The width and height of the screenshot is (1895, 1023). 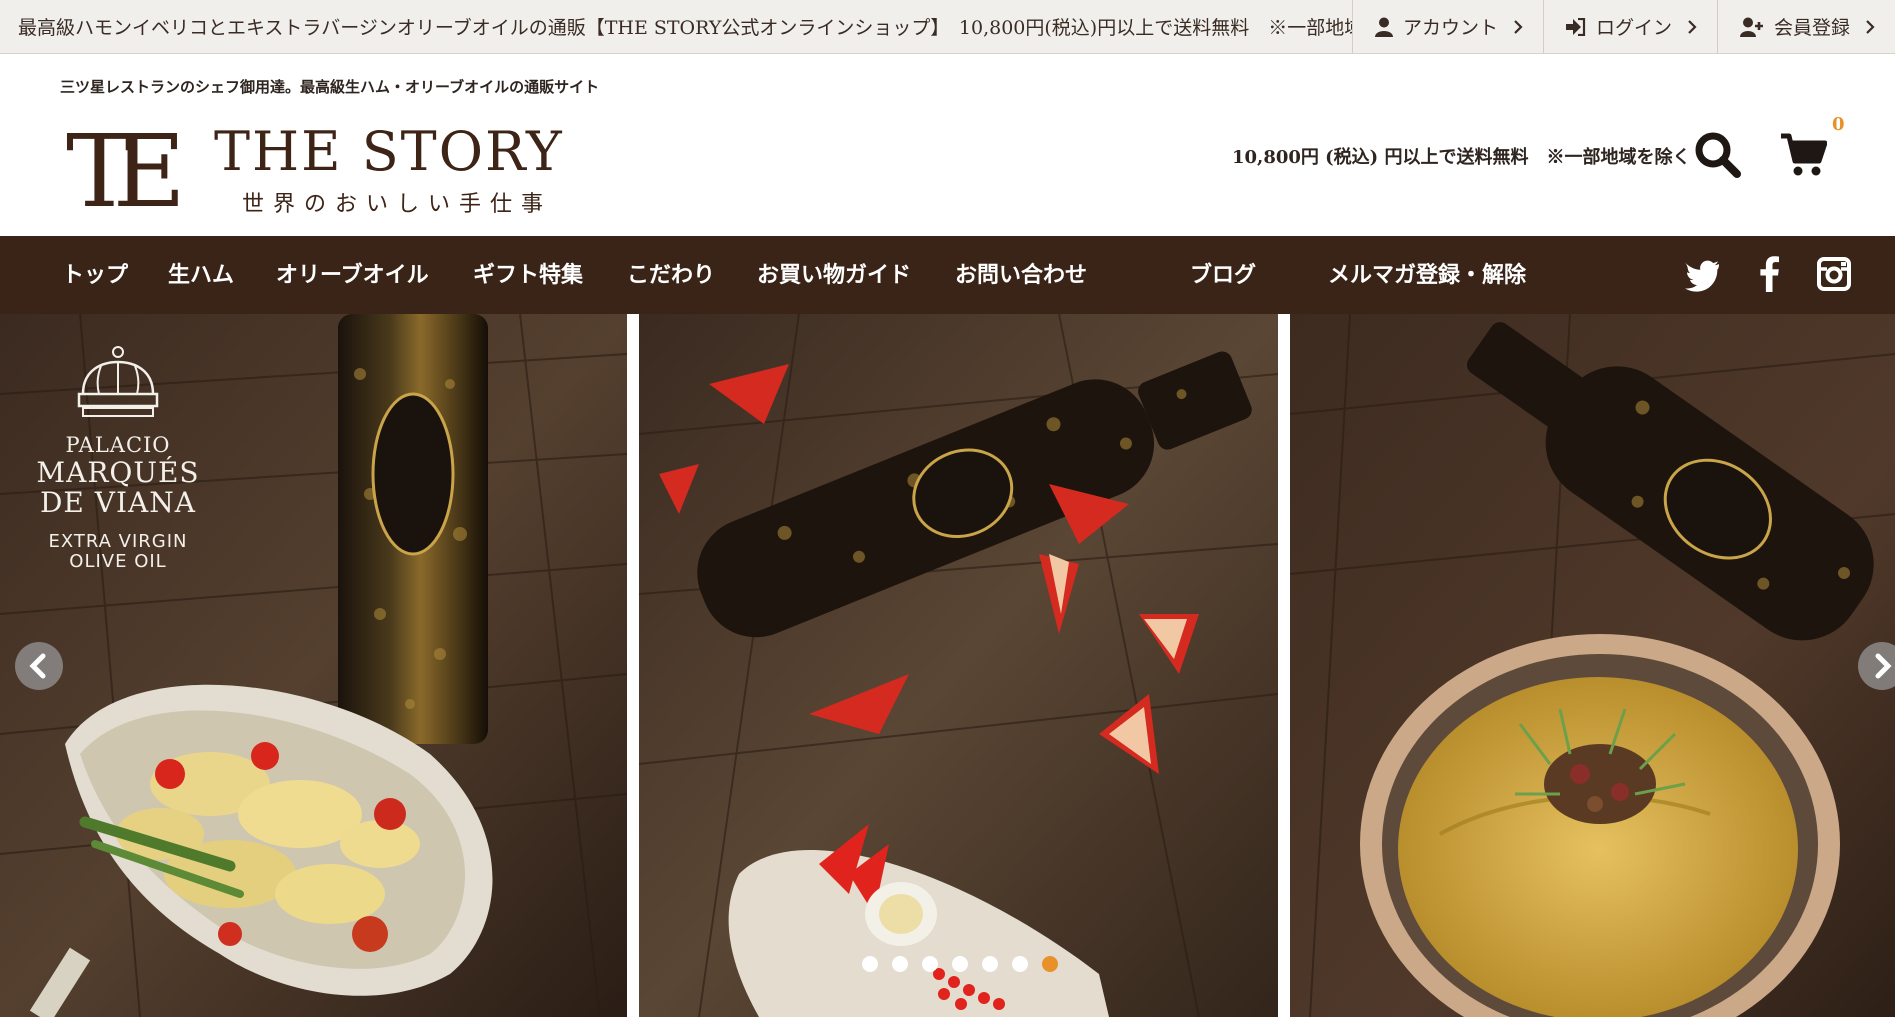 What do you see at coordinates (1633, 28) in the screenshot?
I see `login-label: ログイン` at bounding box center [1633, 28].